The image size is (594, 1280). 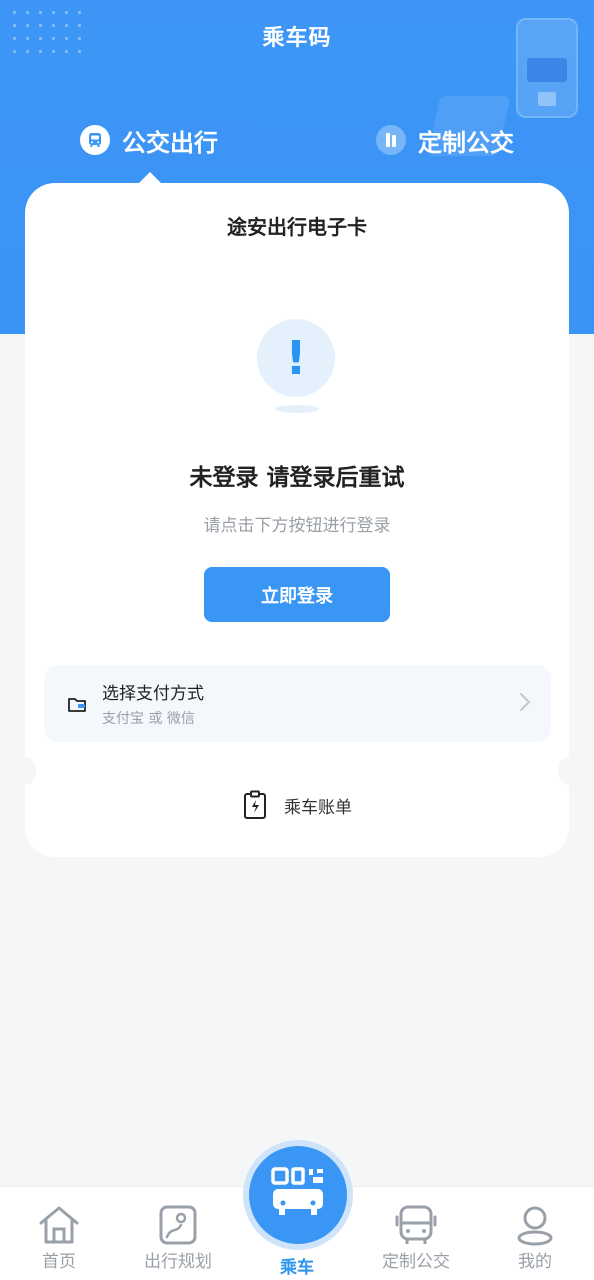 What do you see at coordinates (297, 227) in the screenshot?
I see `card-title: 途安出行电子卡` at bounding box center [297, 227].